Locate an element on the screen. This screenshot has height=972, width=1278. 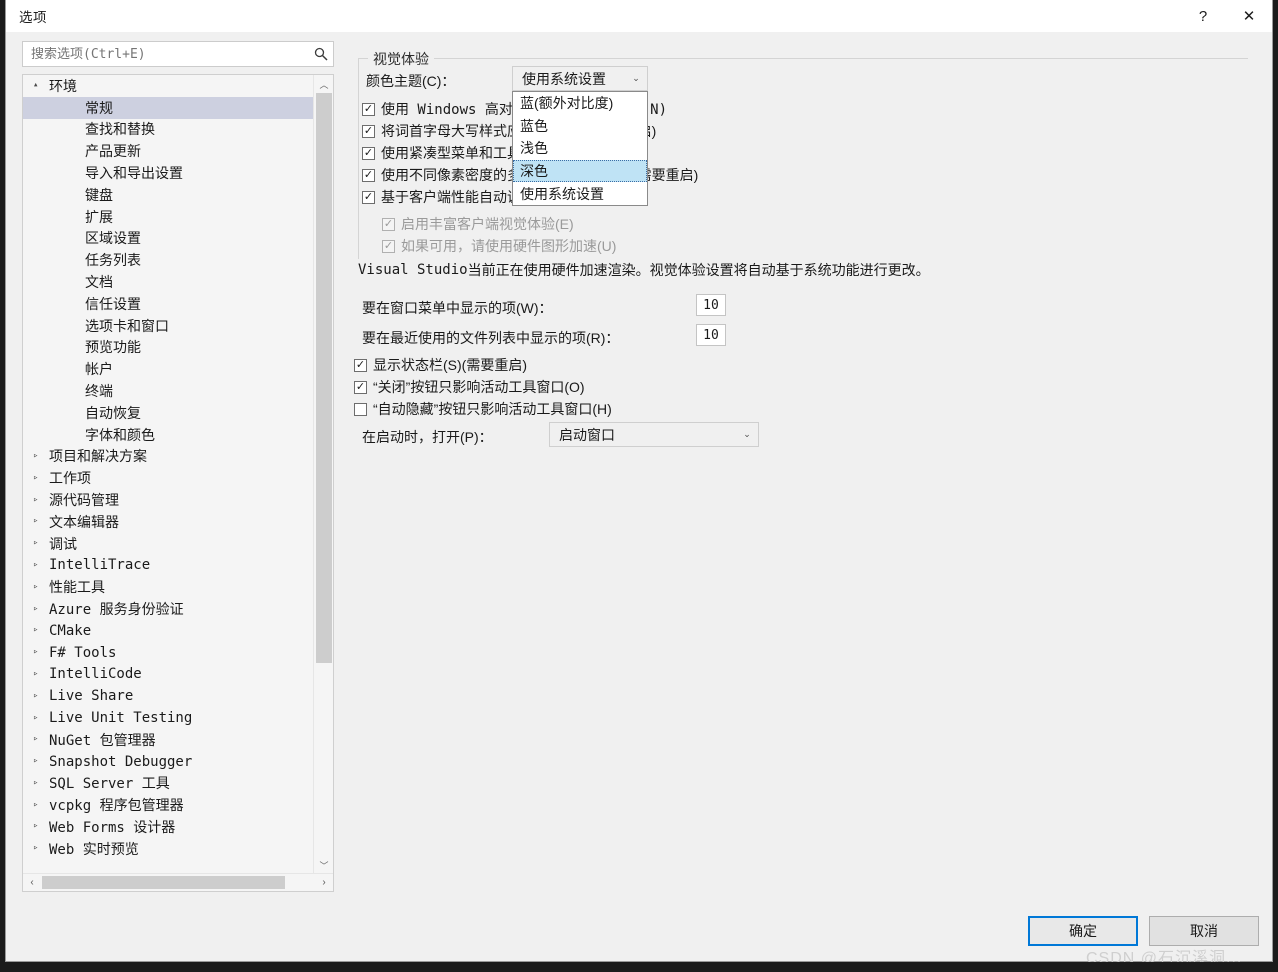
checkbox-label: 显示状态栏(S)(需要重启) is located at coordinates (450, 365).